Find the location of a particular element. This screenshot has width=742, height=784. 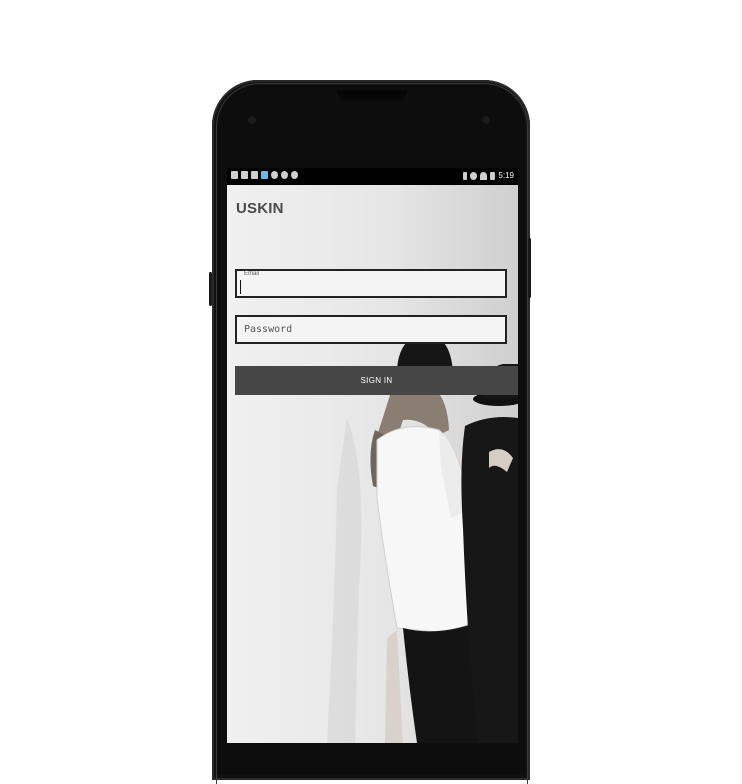

earpiece-speaker is located at coordinates (372, 95).